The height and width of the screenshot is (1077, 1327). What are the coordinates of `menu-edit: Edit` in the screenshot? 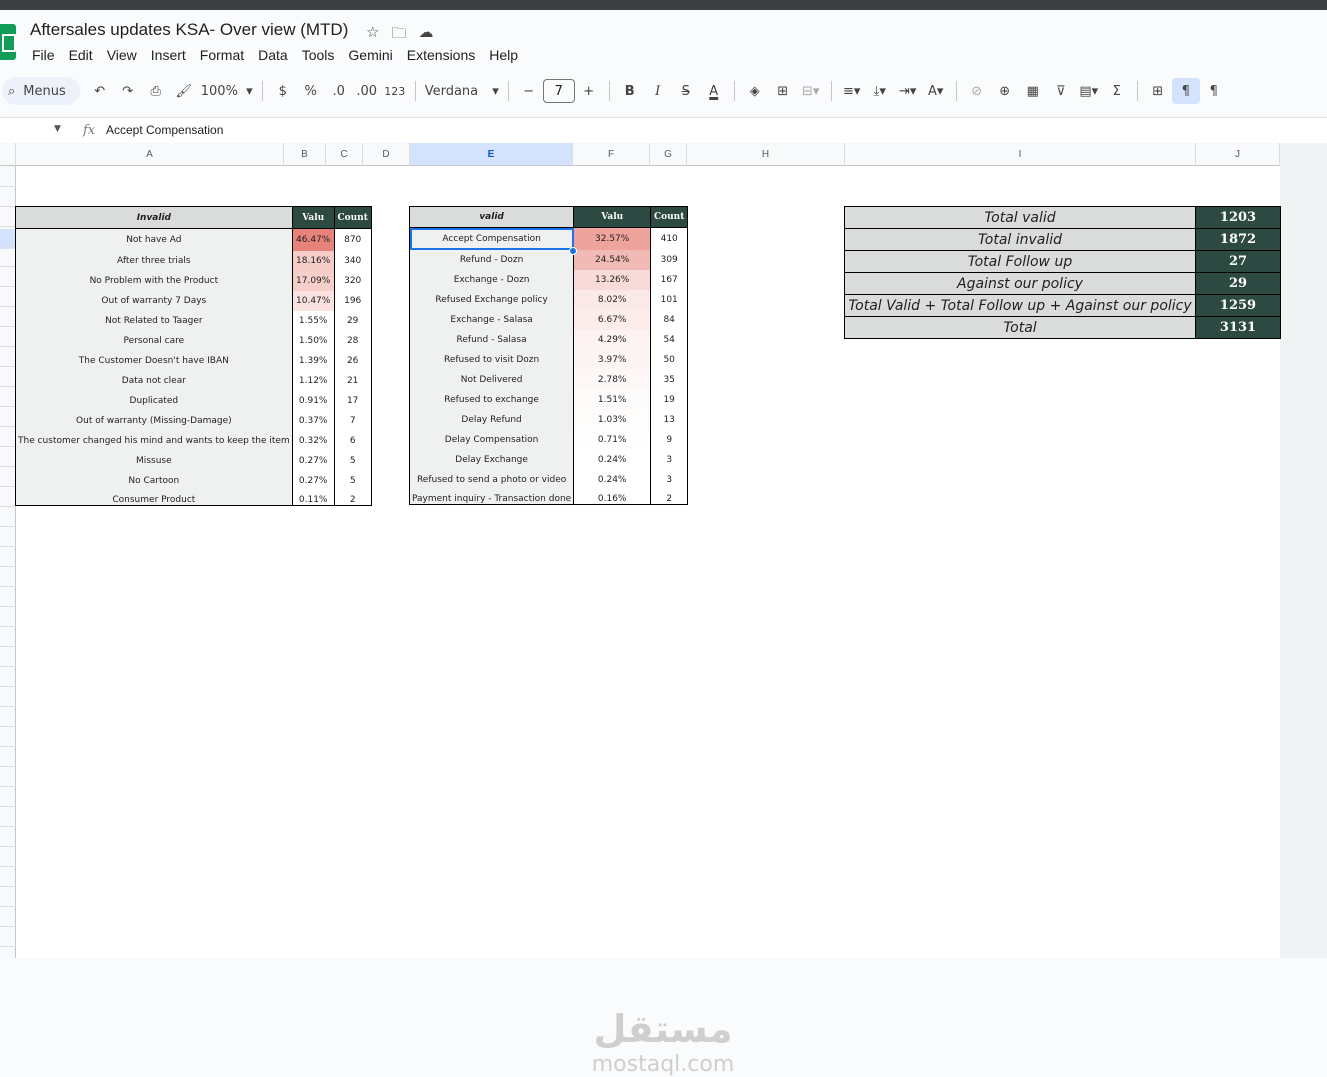 It's located at (81, 55).